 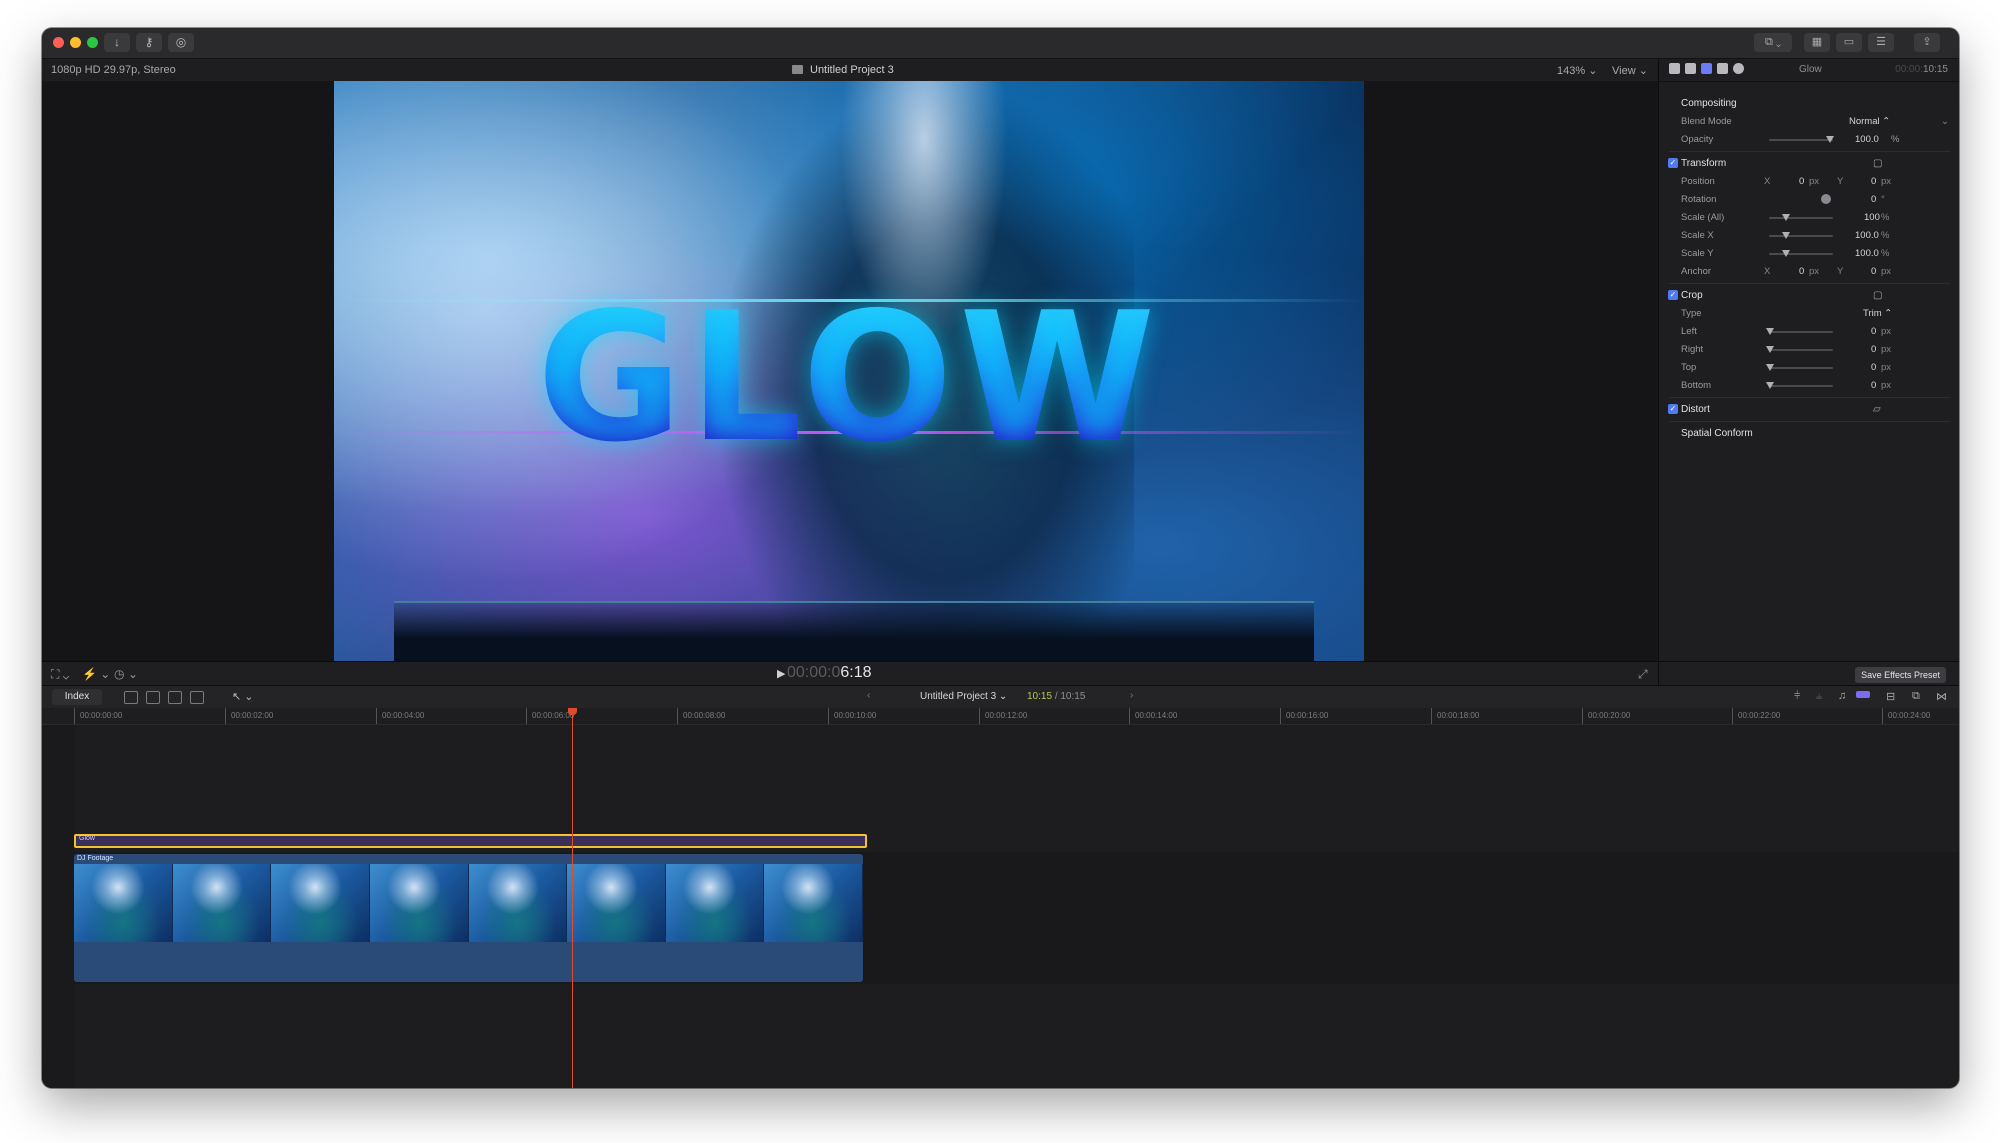 What do you see at coordinates (1674, 68) in the screenshot?
I see `text-inspector-icon` at bounding box center [1674, 68].